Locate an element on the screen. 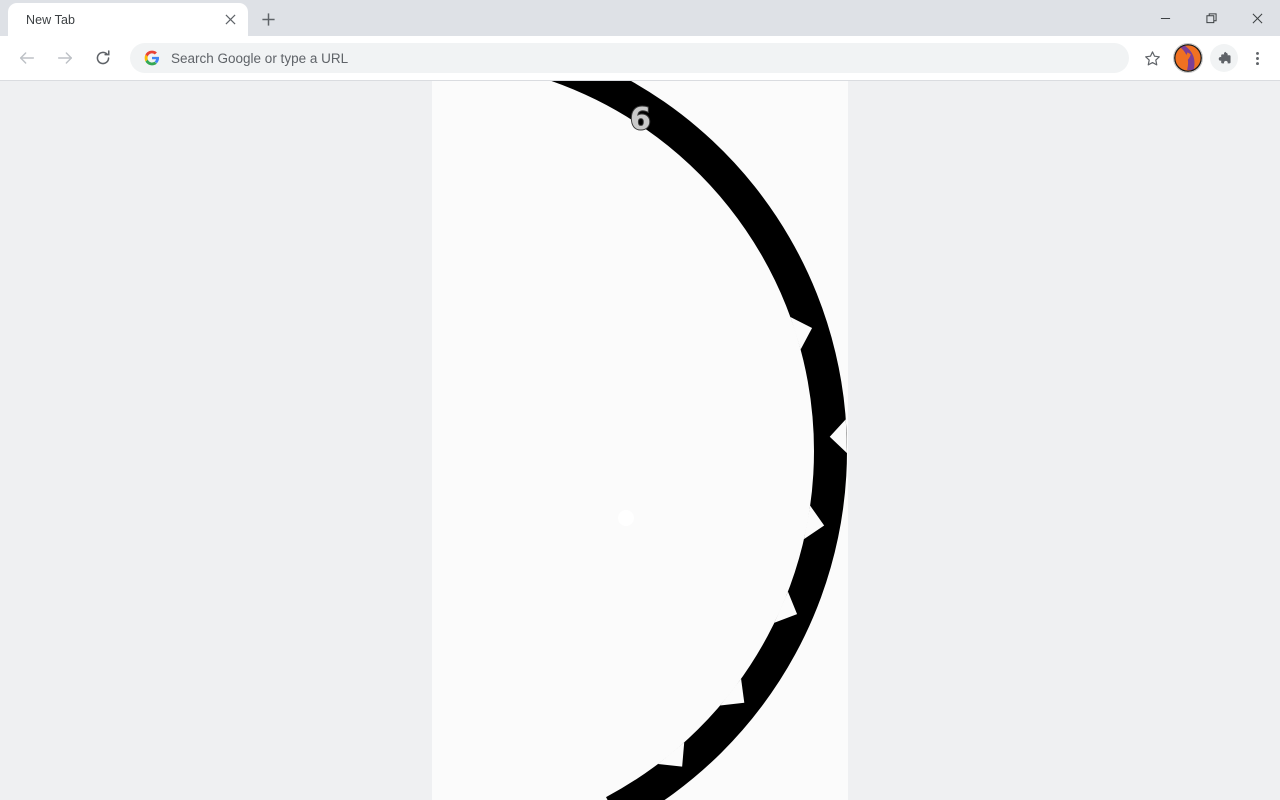 The image size is (1280, 800). browser-toolbar: Search Google or type a URL is located at coordinates (640, 58).